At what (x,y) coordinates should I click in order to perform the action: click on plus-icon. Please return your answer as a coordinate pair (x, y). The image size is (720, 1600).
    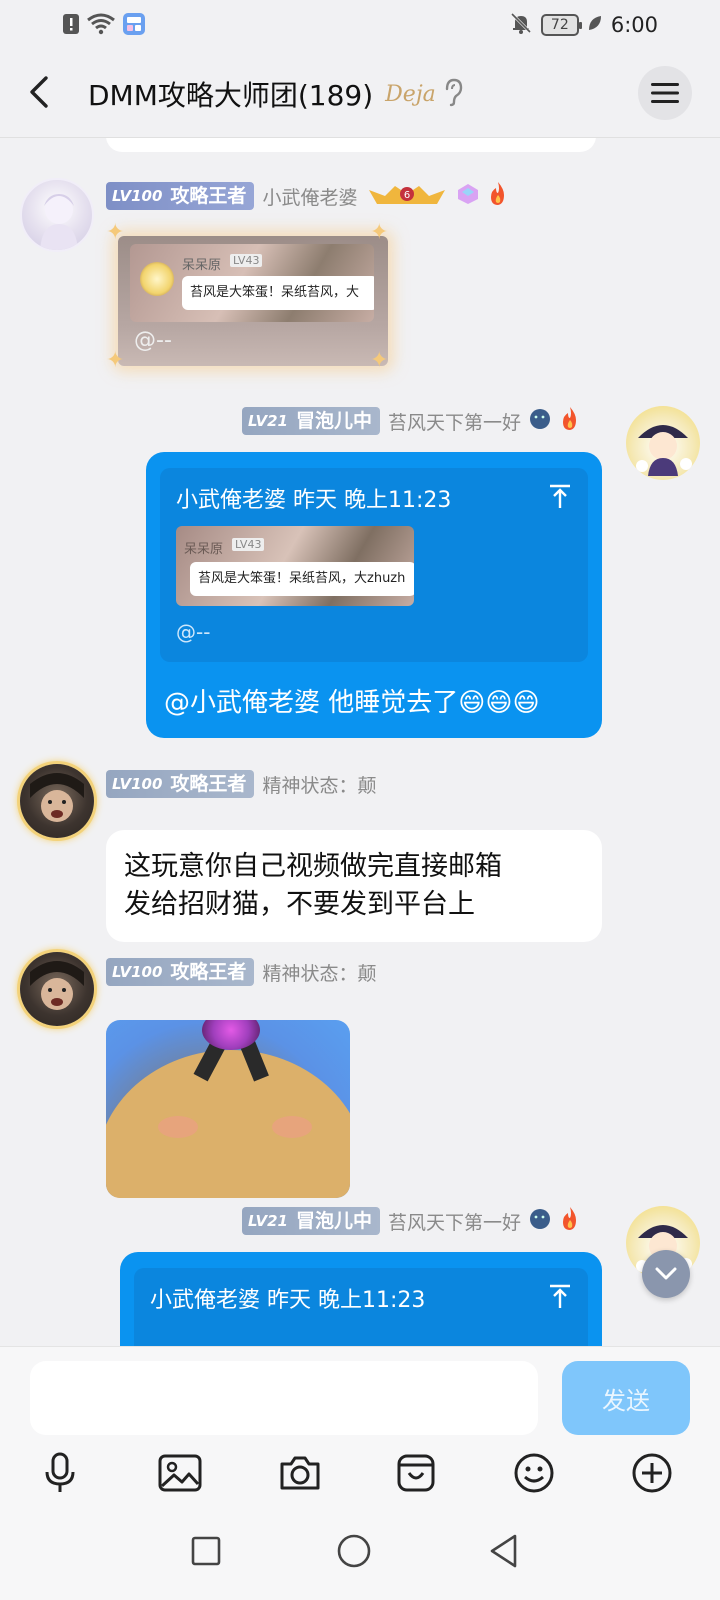
    Looking at the image, I should click on (652, 1473).